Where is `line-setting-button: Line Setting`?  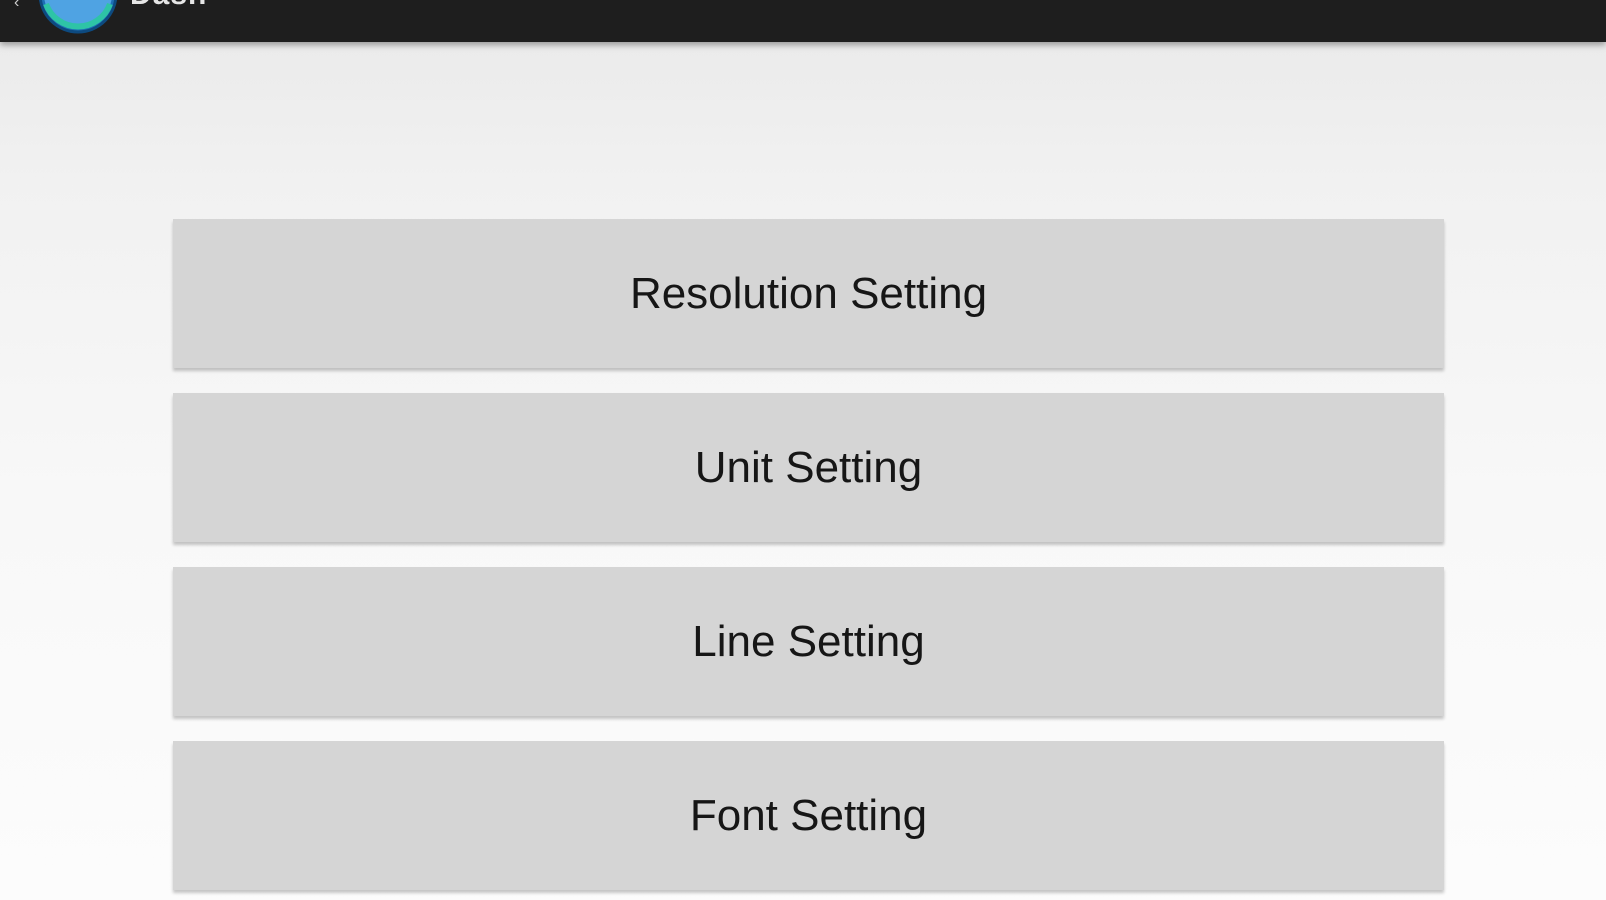
line-setting-button: Line Setting is located at coordinates (808, 641).